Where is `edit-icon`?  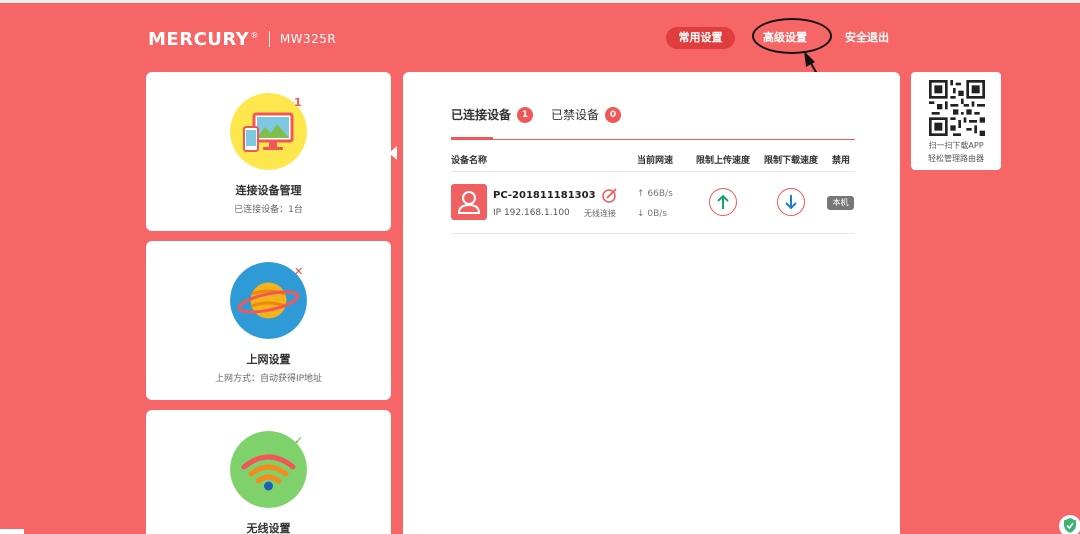 edit-icon is located at coordinates (610, 195).